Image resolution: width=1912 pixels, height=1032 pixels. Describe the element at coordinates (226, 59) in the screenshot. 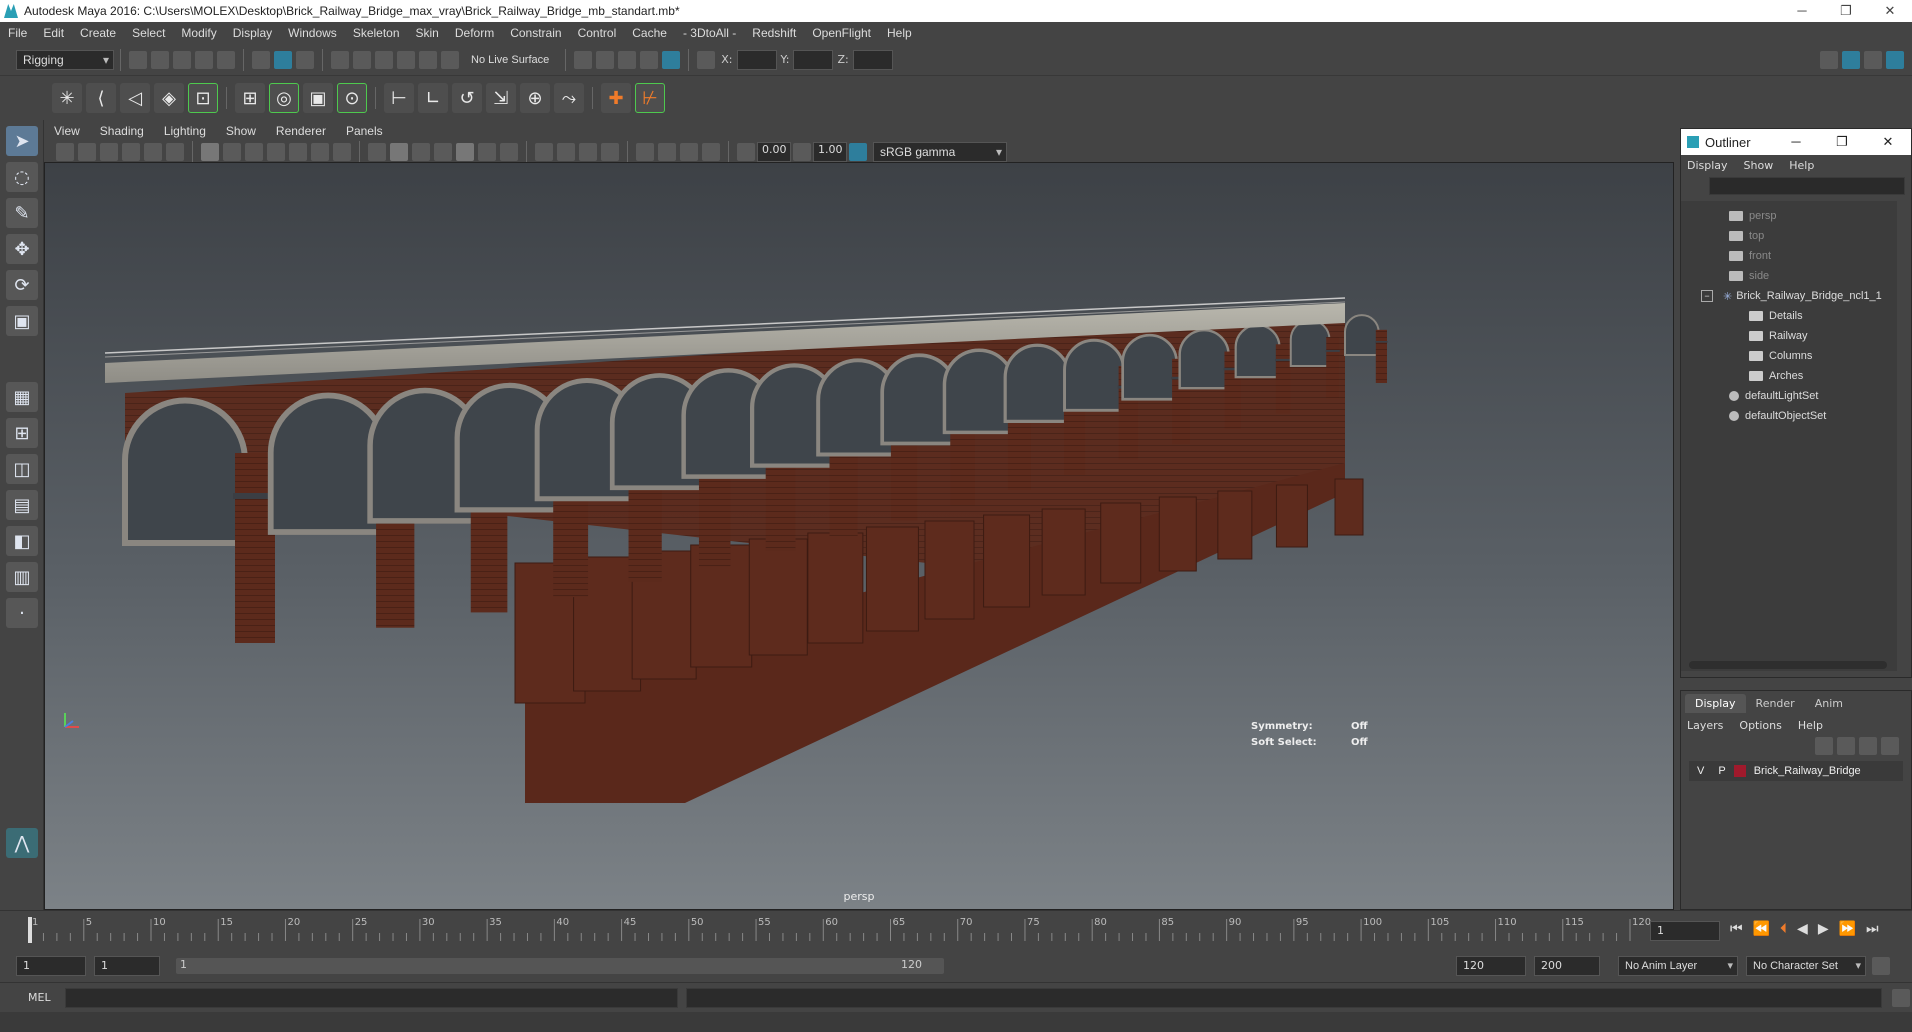

I see `redo-icon` at that location.